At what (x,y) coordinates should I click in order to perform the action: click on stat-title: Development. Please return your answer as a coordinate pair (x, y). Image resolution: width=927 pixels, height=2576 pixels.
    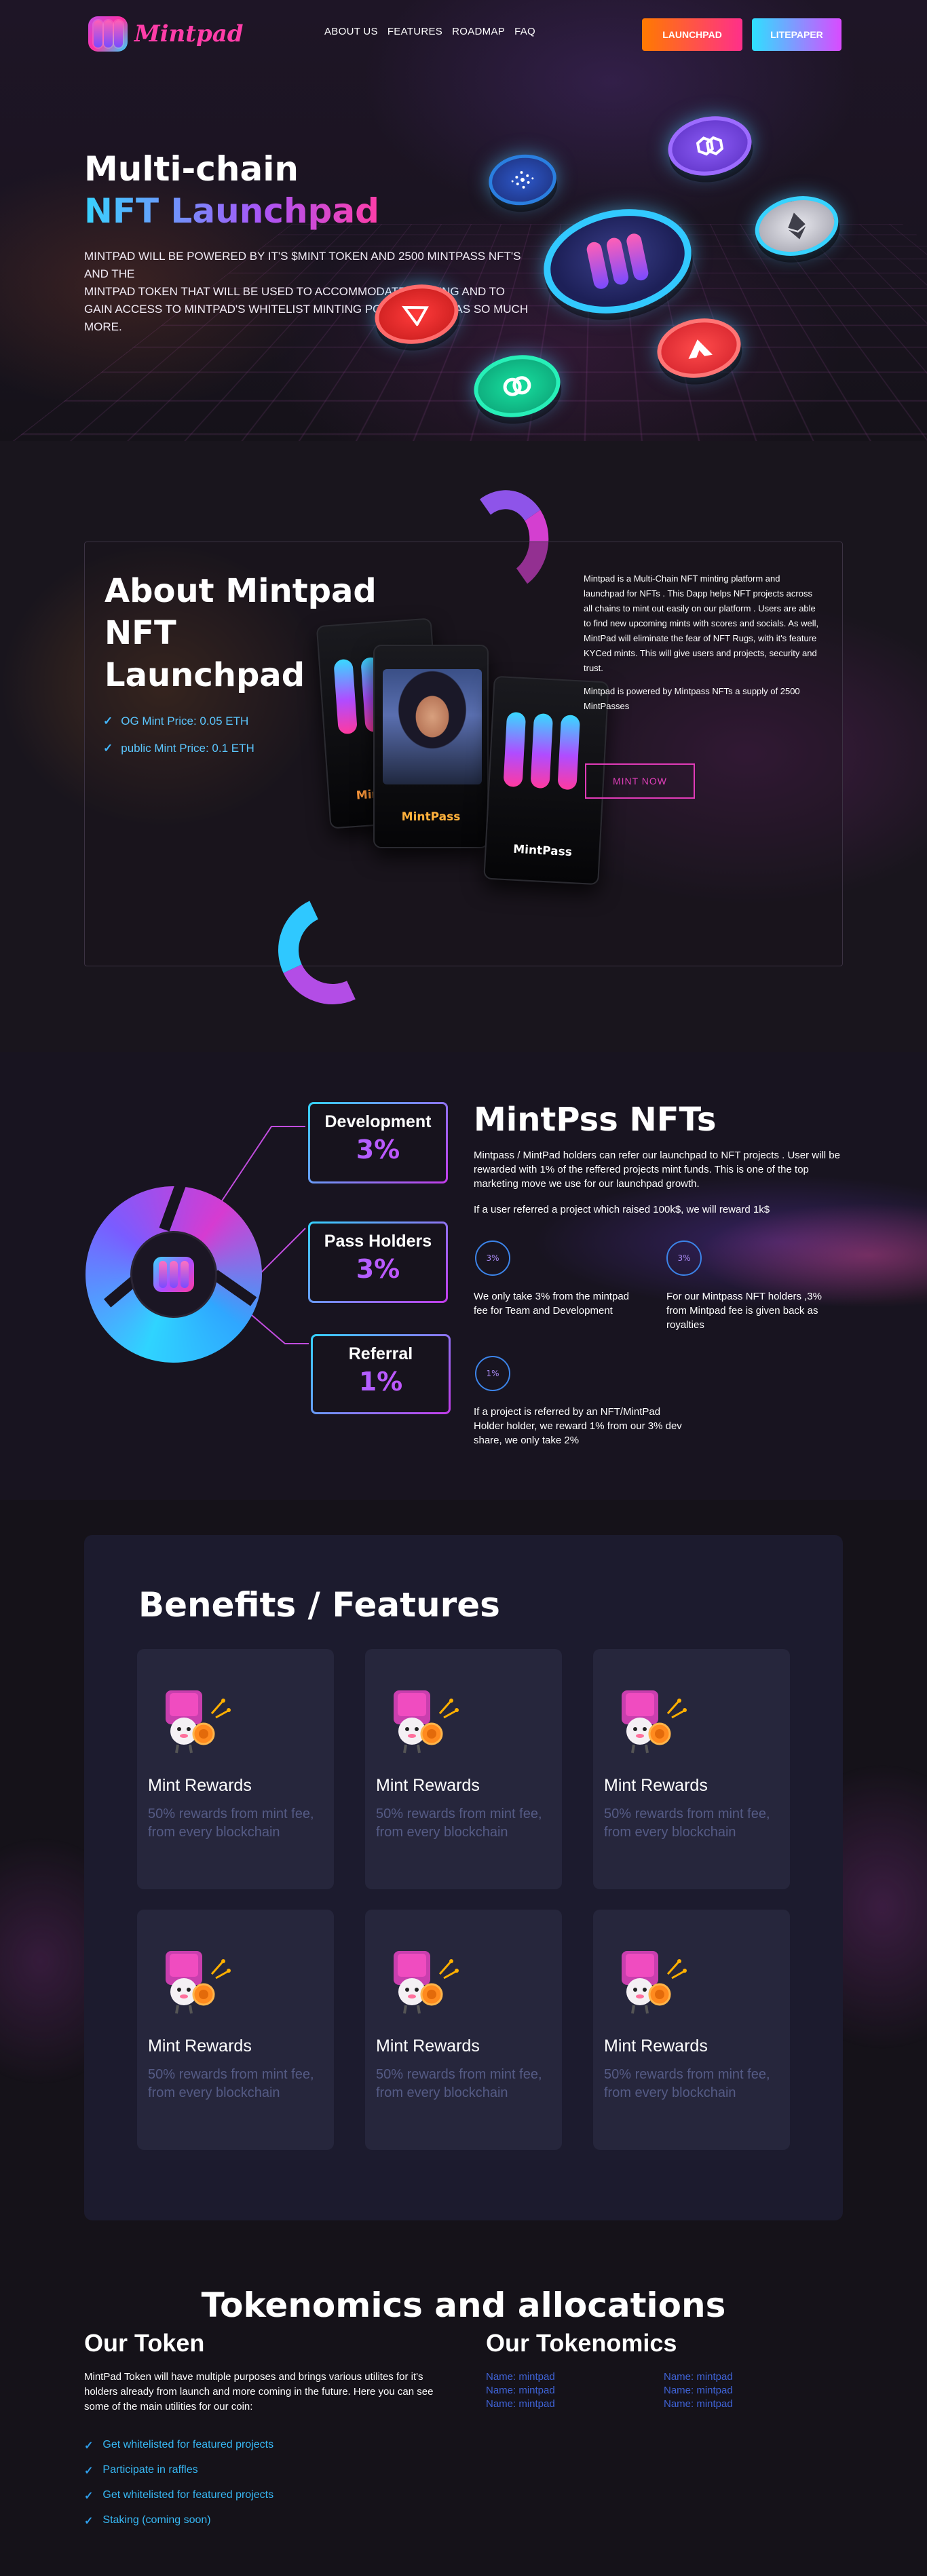
    Looking at the image, I should click on (378, 1122).